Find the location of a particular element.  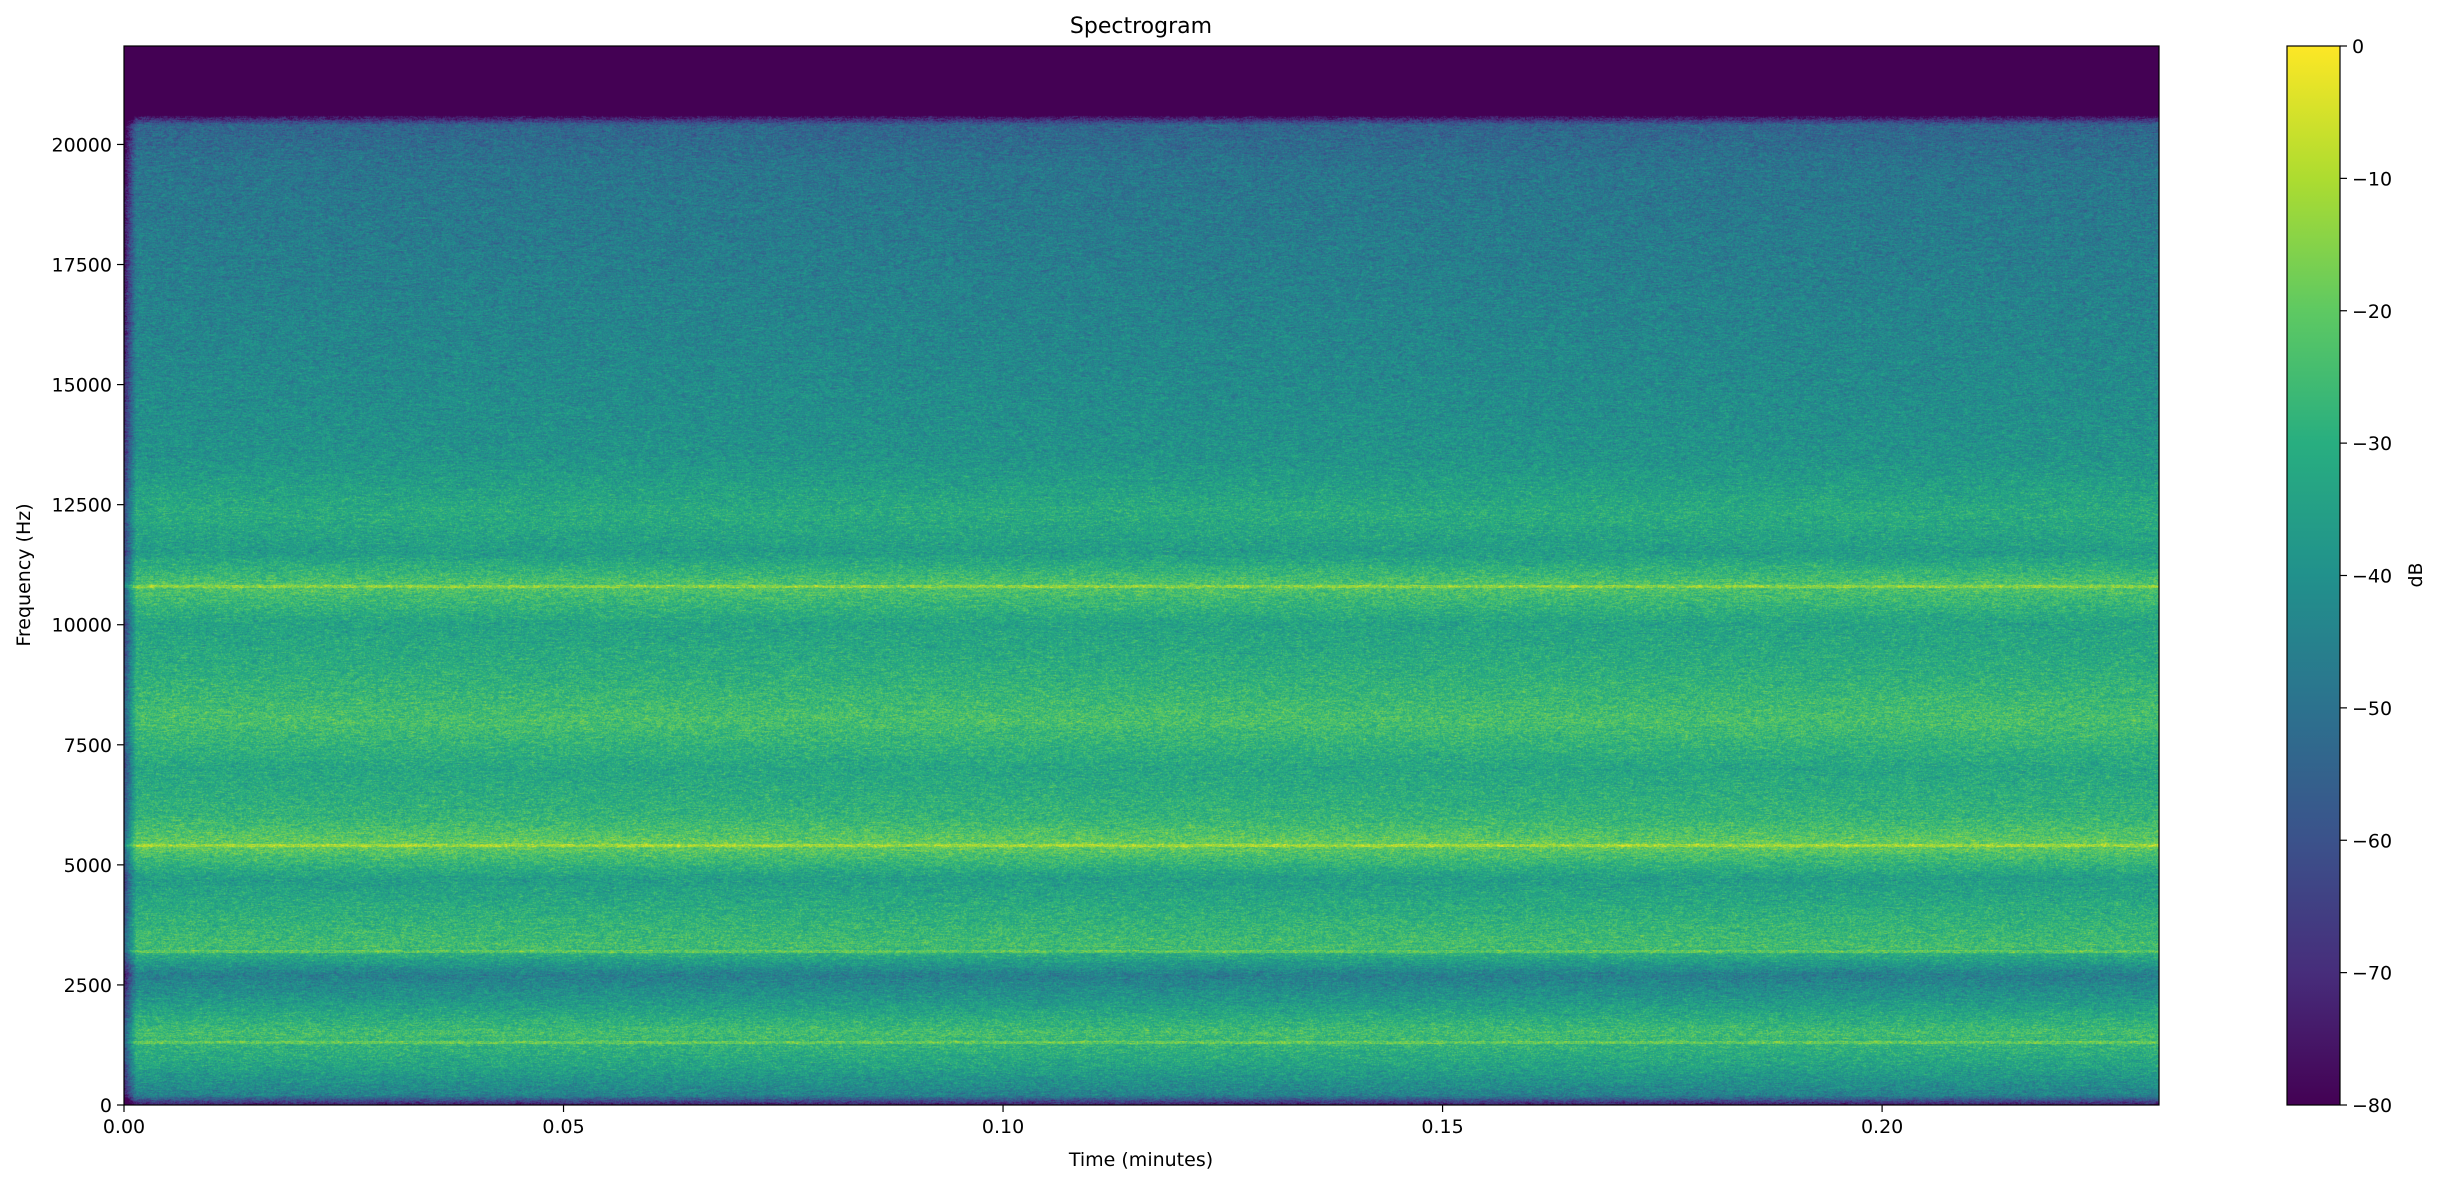

y-tick-label: 12500 is located at coordinates (82, 506).